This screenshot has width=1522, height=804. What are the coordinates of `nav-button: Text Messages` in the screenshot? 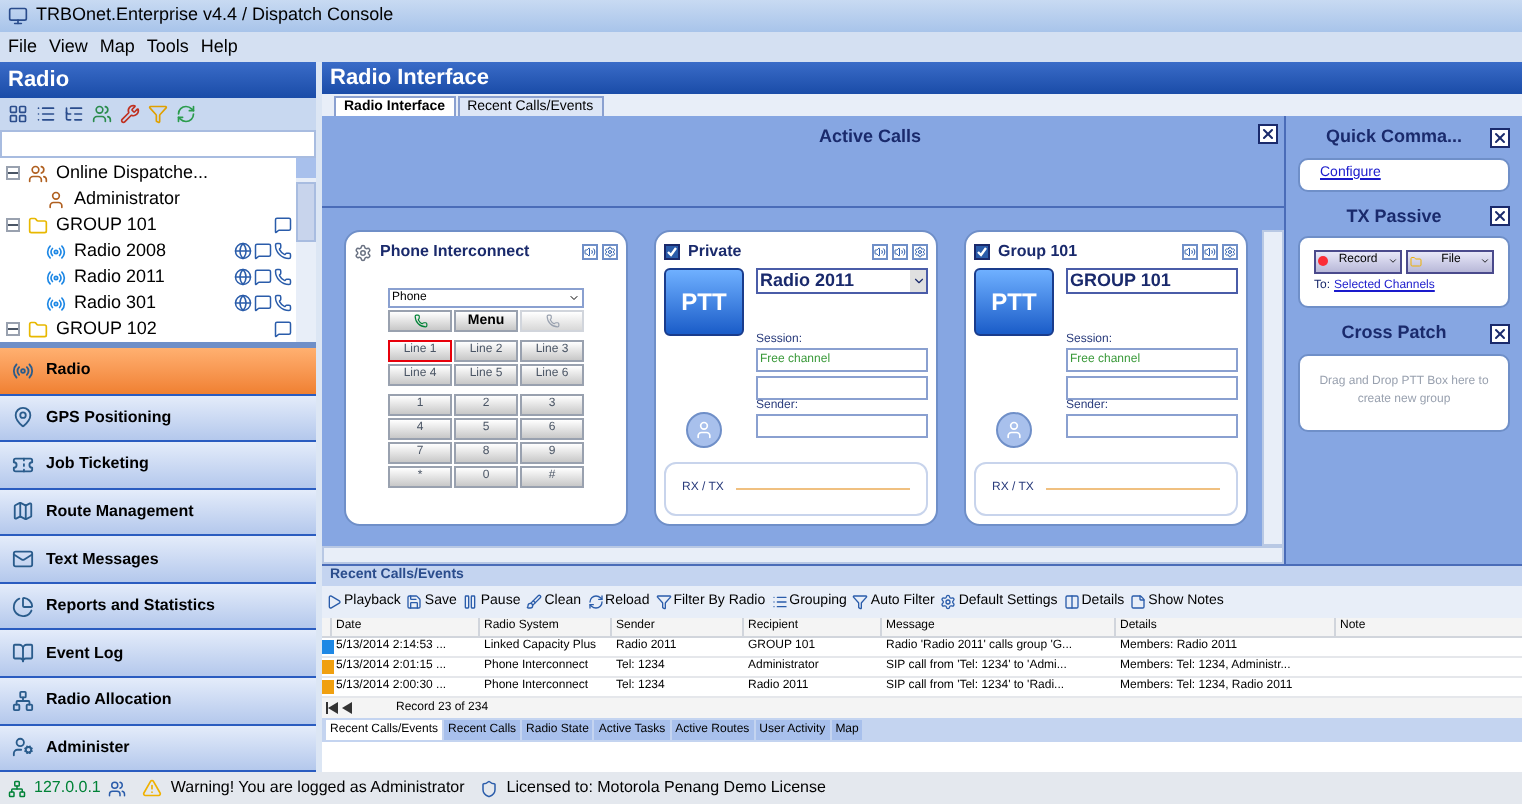 It's located at (158, 560).